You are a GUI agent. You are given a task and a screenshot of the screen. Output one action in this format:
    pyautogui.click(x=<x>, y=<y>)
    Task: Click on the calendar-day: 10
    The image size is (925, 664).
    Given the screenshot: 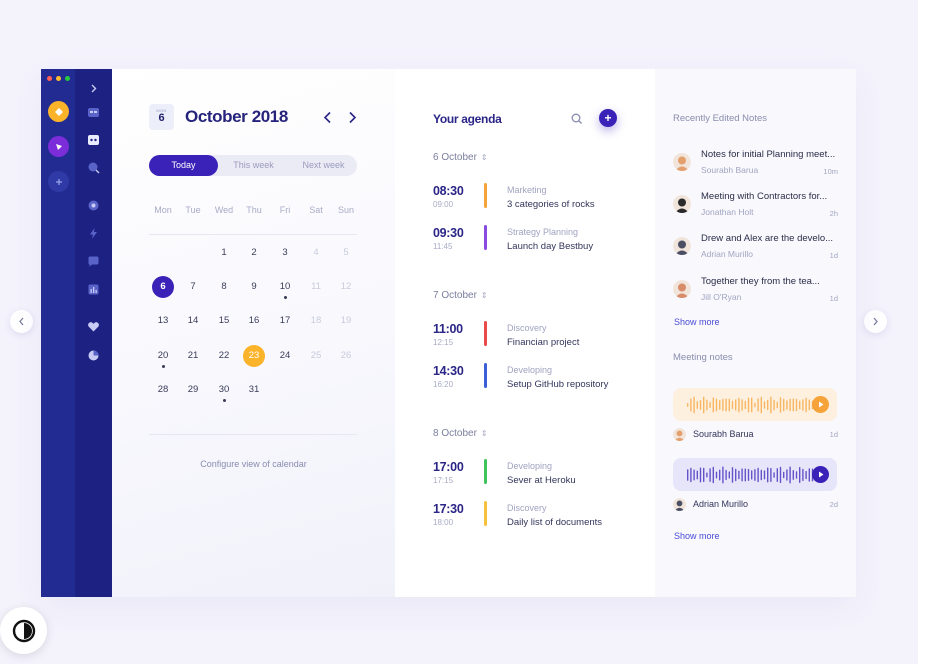 What is the action you would take?
    pyautogui.click(x=285, y=287)
    